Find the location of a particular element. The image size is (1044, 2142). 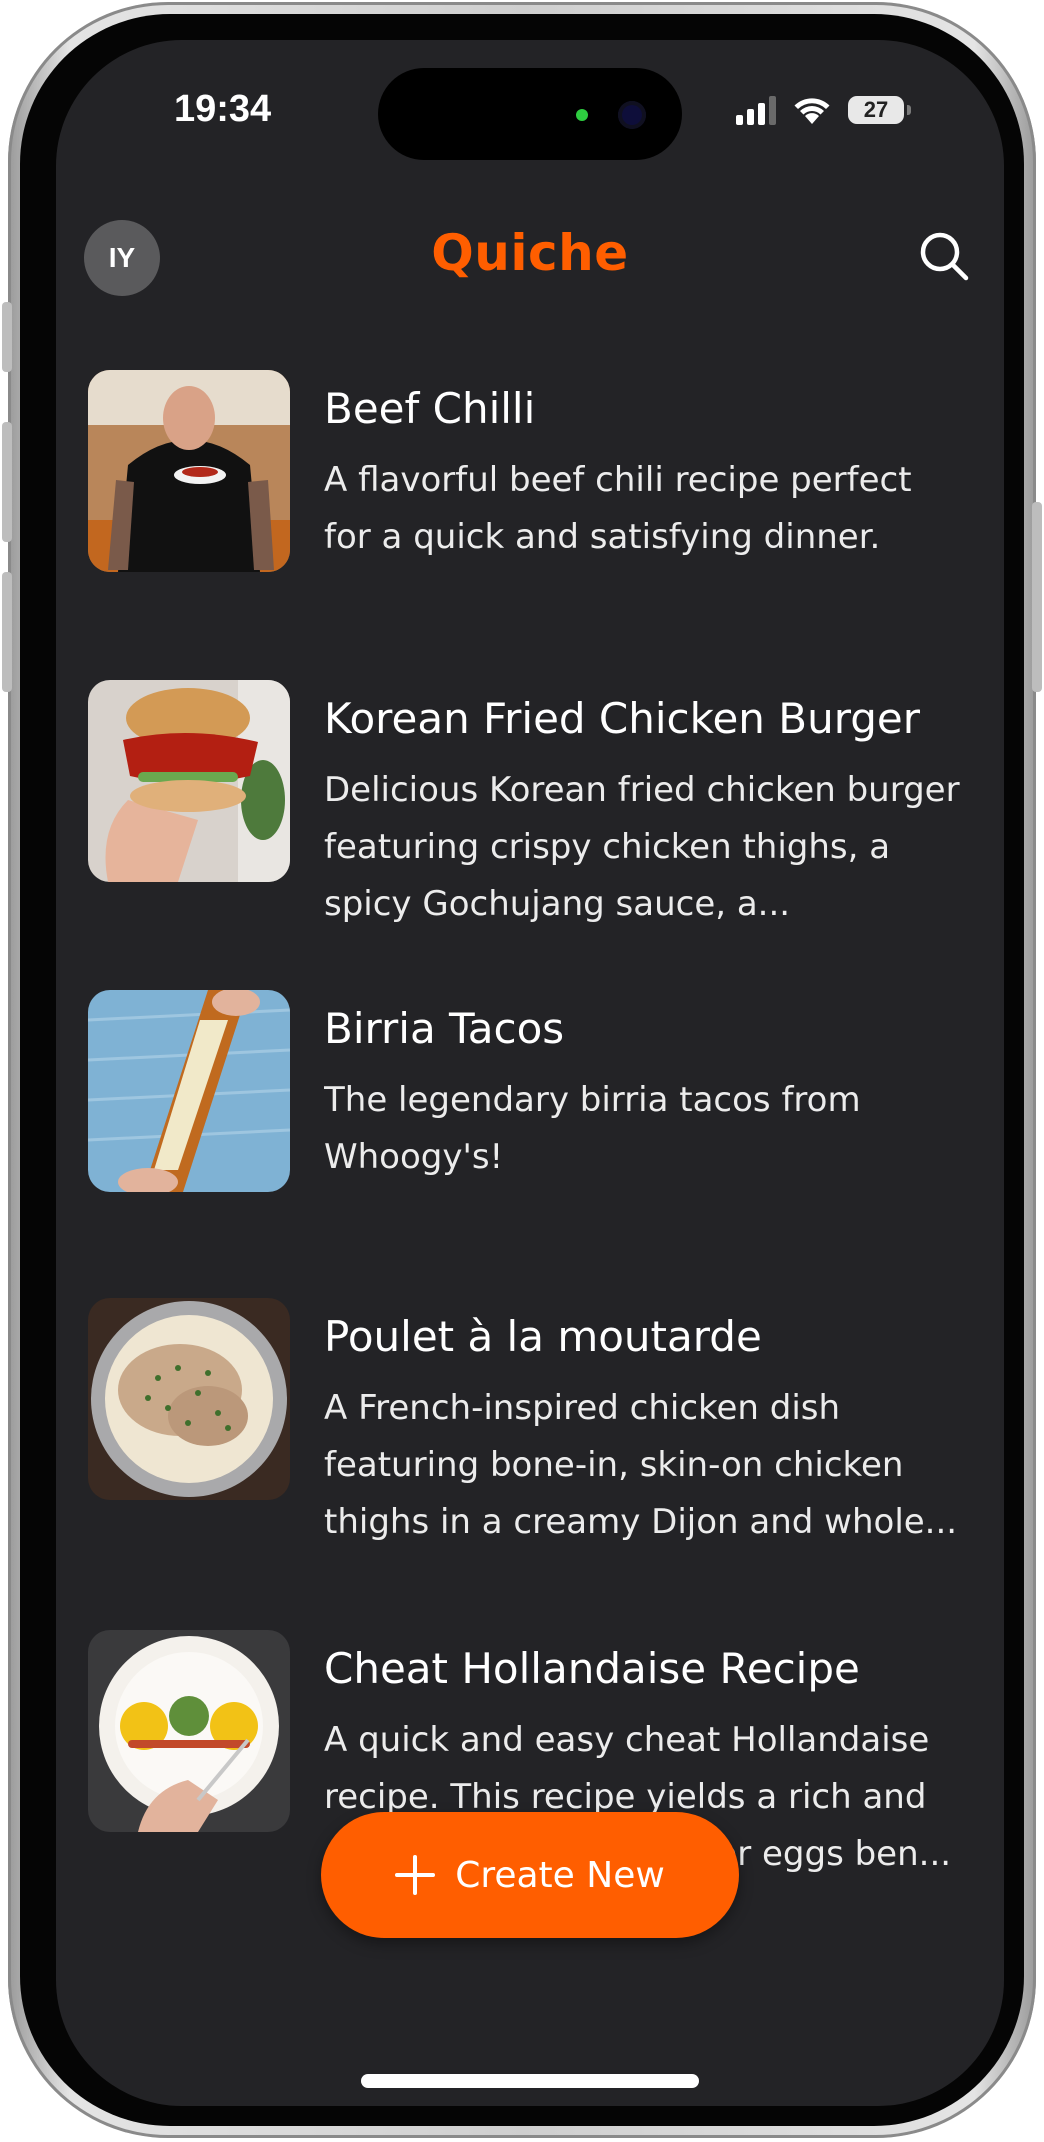

volume-up-button is located at coordinates (7, 482).